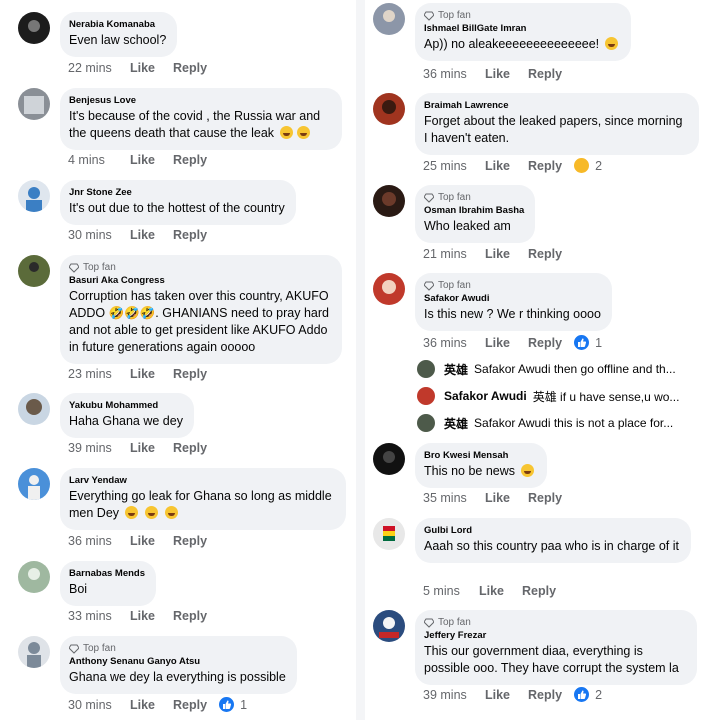 Image resolution: width=720 pixels, height=720 pixels. I want to click on top-fan-label: Top fan, so click(454, 622).